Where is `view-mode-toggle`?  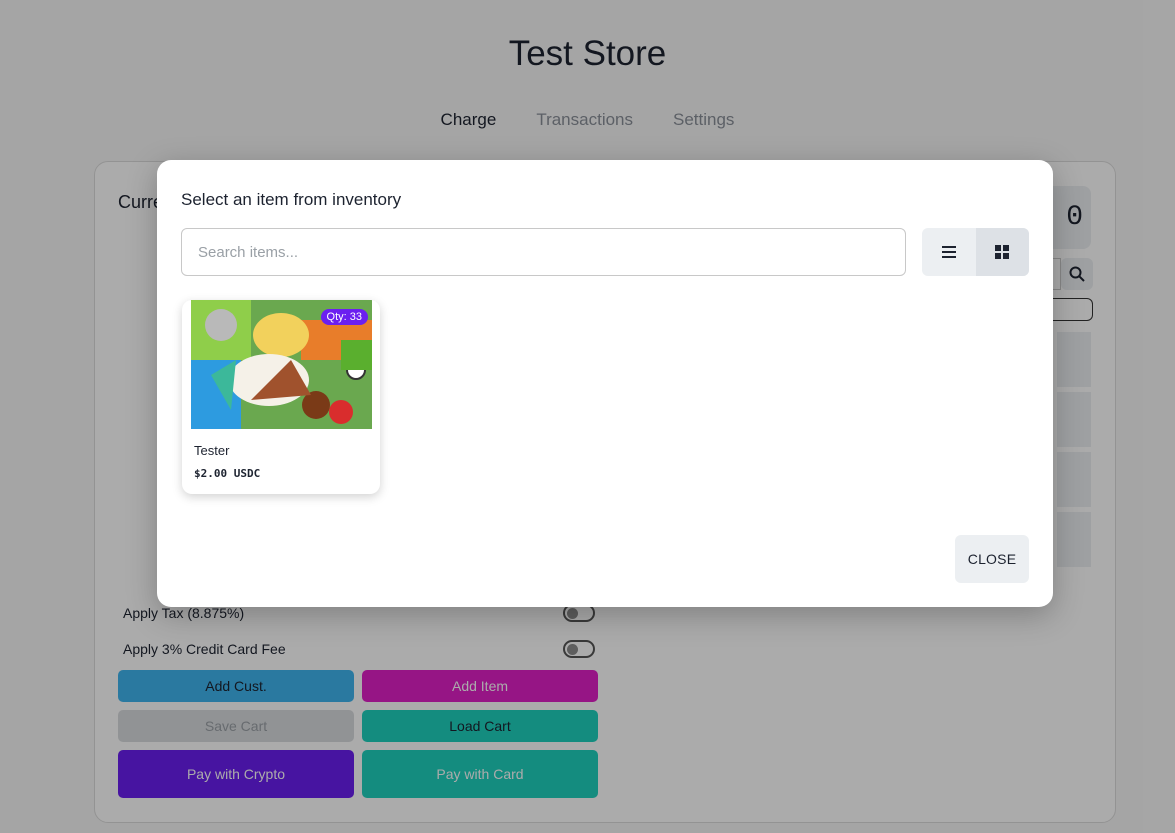
view-mode-toggle is located at coordinates (975, 252).